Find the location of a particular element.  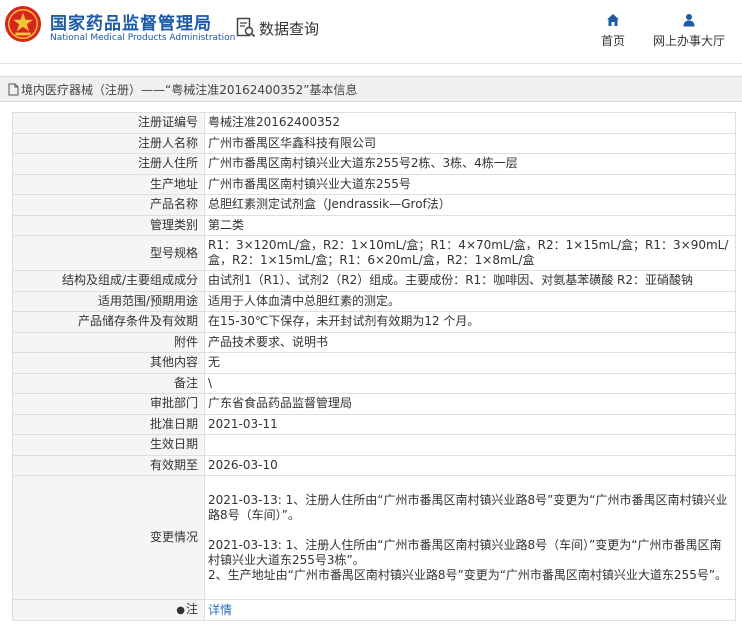

table-row: ●注 详情 is located at coordinates (374, 610).